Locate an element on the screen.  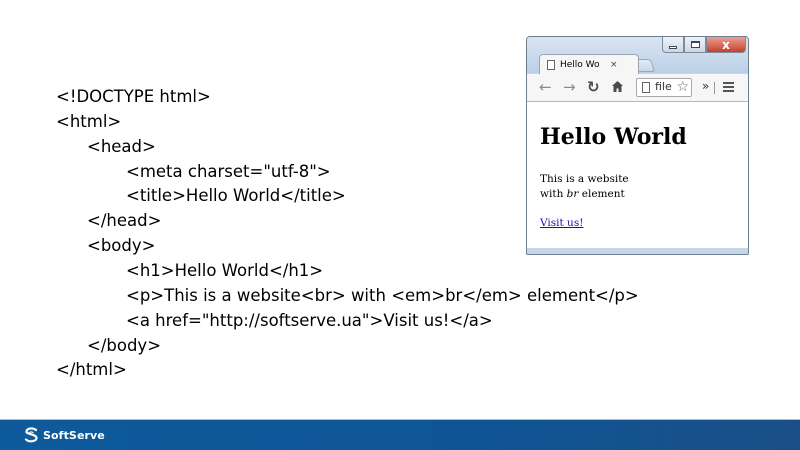
toolbar-divider is located at coordinates (714, 88).